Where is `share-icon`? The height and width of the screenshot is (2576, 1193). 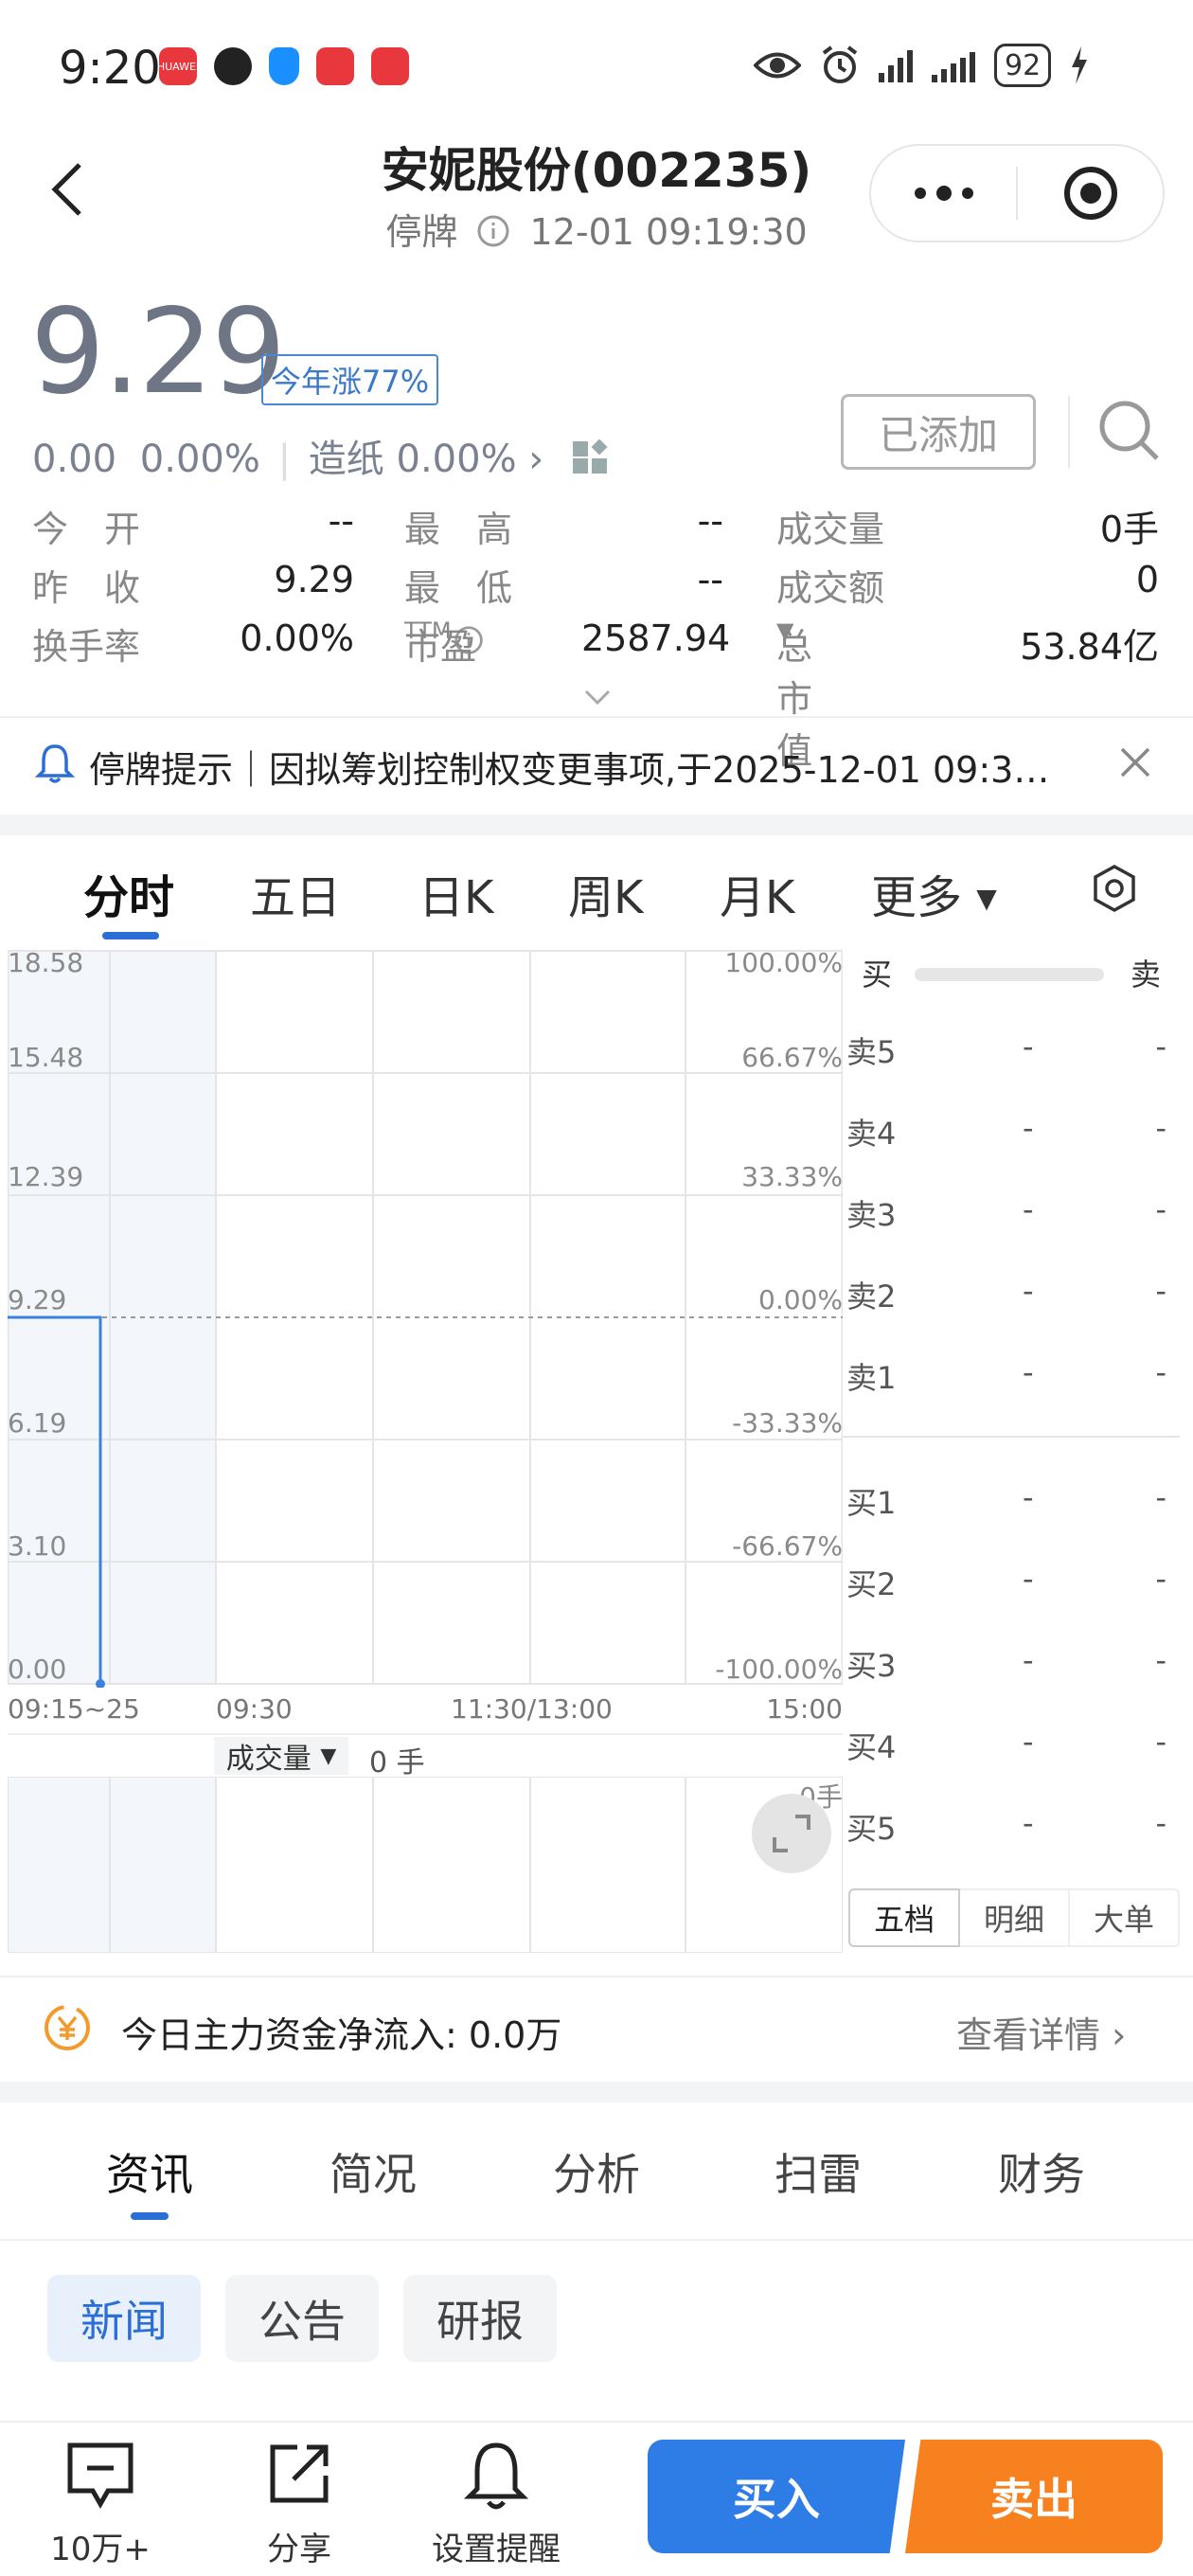 share-icon is located at coordinates (299, 2473).